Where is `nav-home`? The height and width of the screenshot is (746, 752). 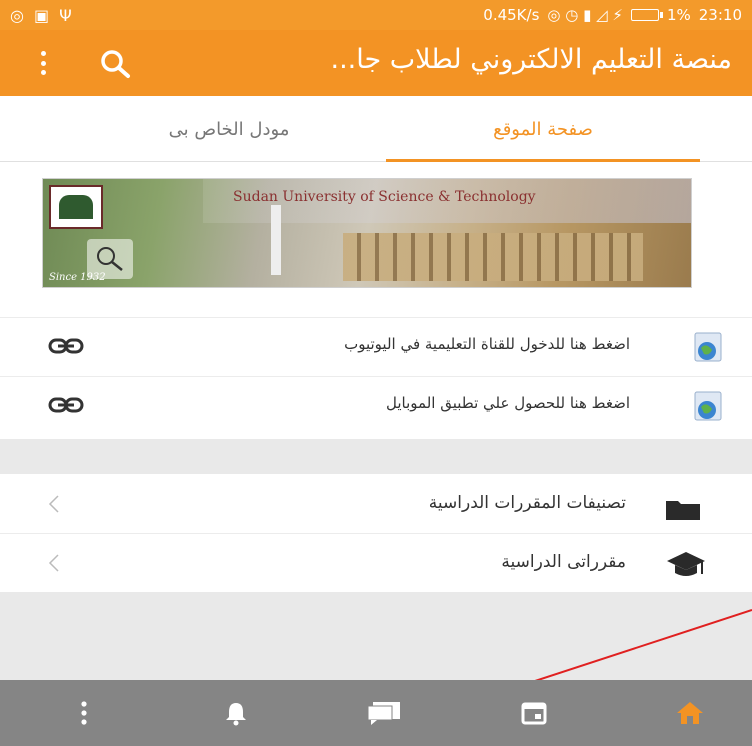 nav-home is located at coordinates (690, 713).